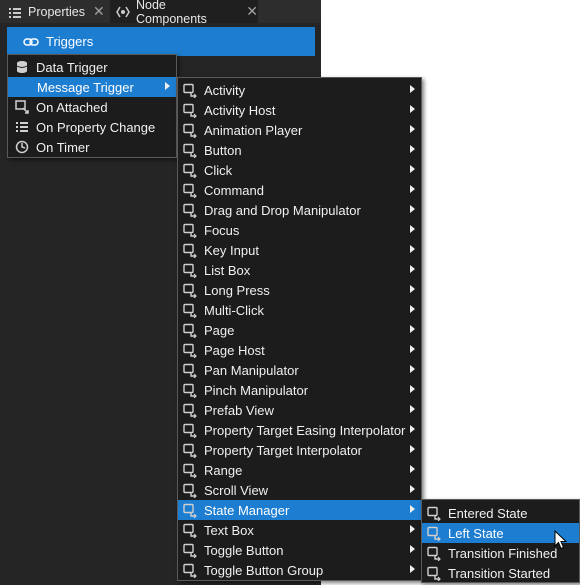 Image resolution: width=580 pixels, height=585 pixels. I want to click on menu-item-message-trigger: Message Trigger, so click(92, 87).